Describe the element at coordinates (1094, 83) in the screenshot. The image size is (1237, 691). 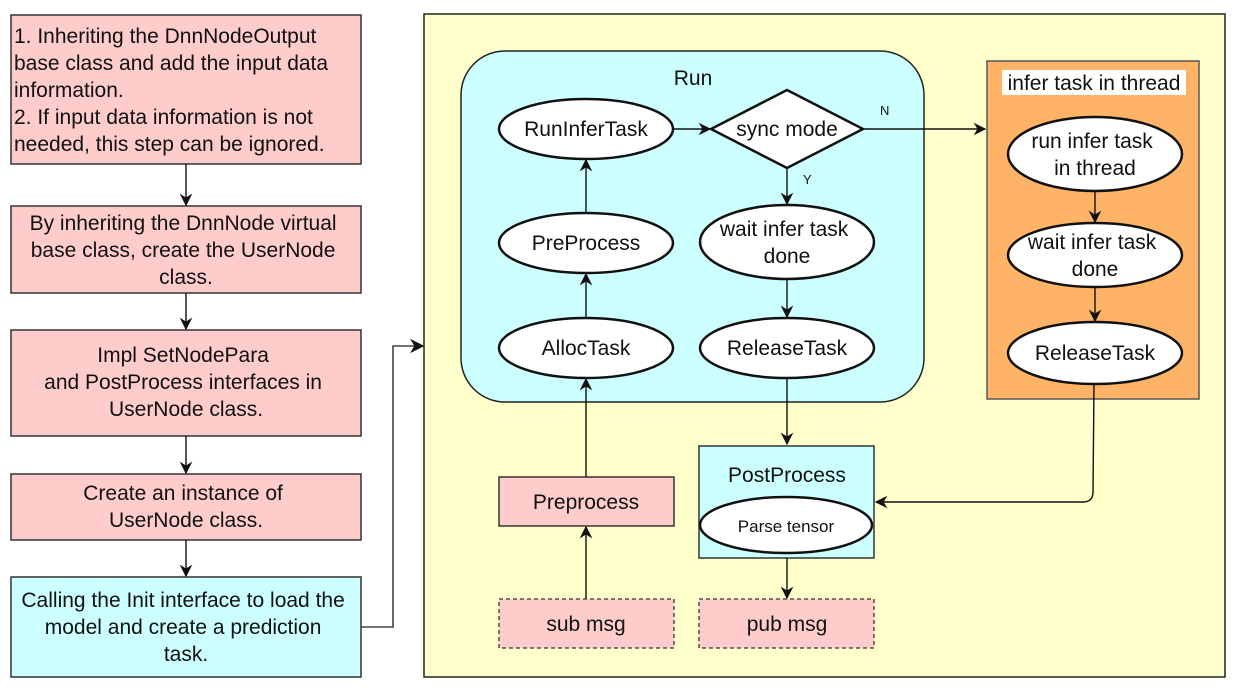
I see `thread-group-title: infer task in thread` at that location.